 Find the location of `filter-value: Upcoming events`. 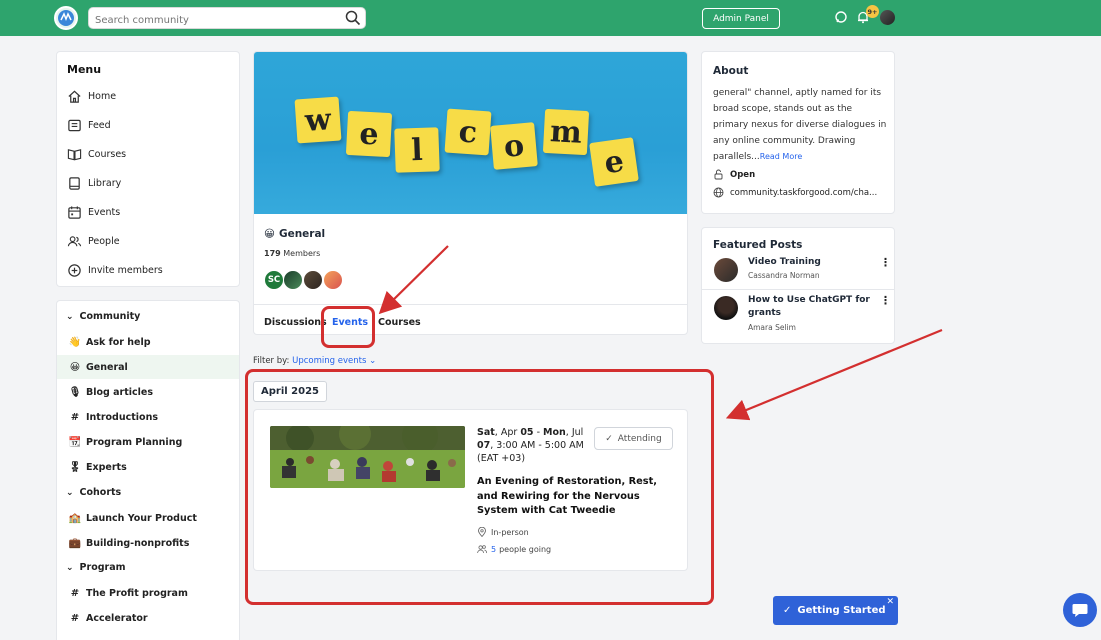

filter-value: Upcoming events is located at coordinates (329, 361).